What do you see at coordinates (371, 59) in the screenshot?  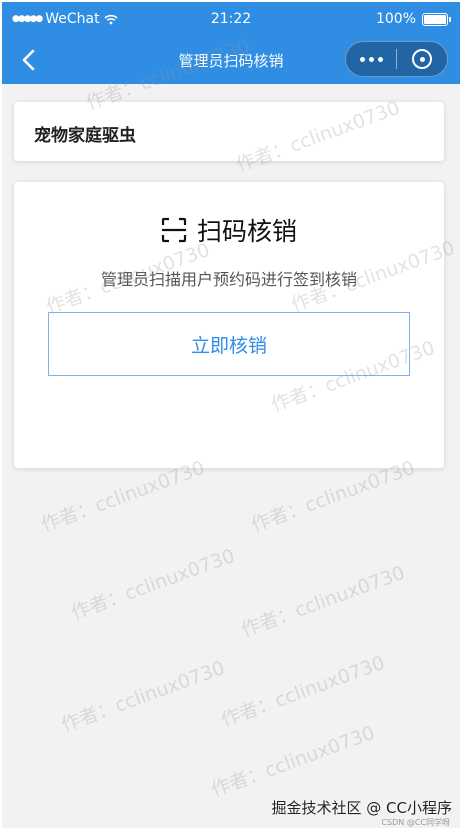 I see `more-dots-icon` at bounding box center [371, 59].